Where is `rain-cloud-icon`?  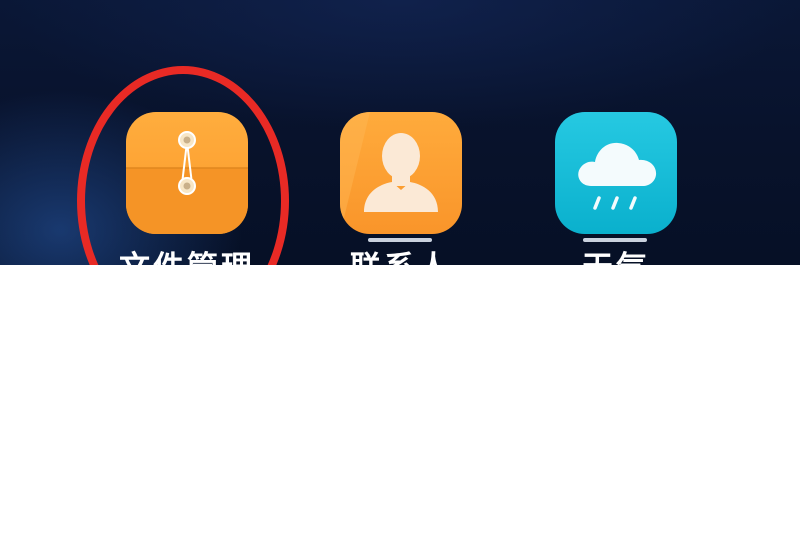
rain-cloud-icon is located at coordinates (617, 176).